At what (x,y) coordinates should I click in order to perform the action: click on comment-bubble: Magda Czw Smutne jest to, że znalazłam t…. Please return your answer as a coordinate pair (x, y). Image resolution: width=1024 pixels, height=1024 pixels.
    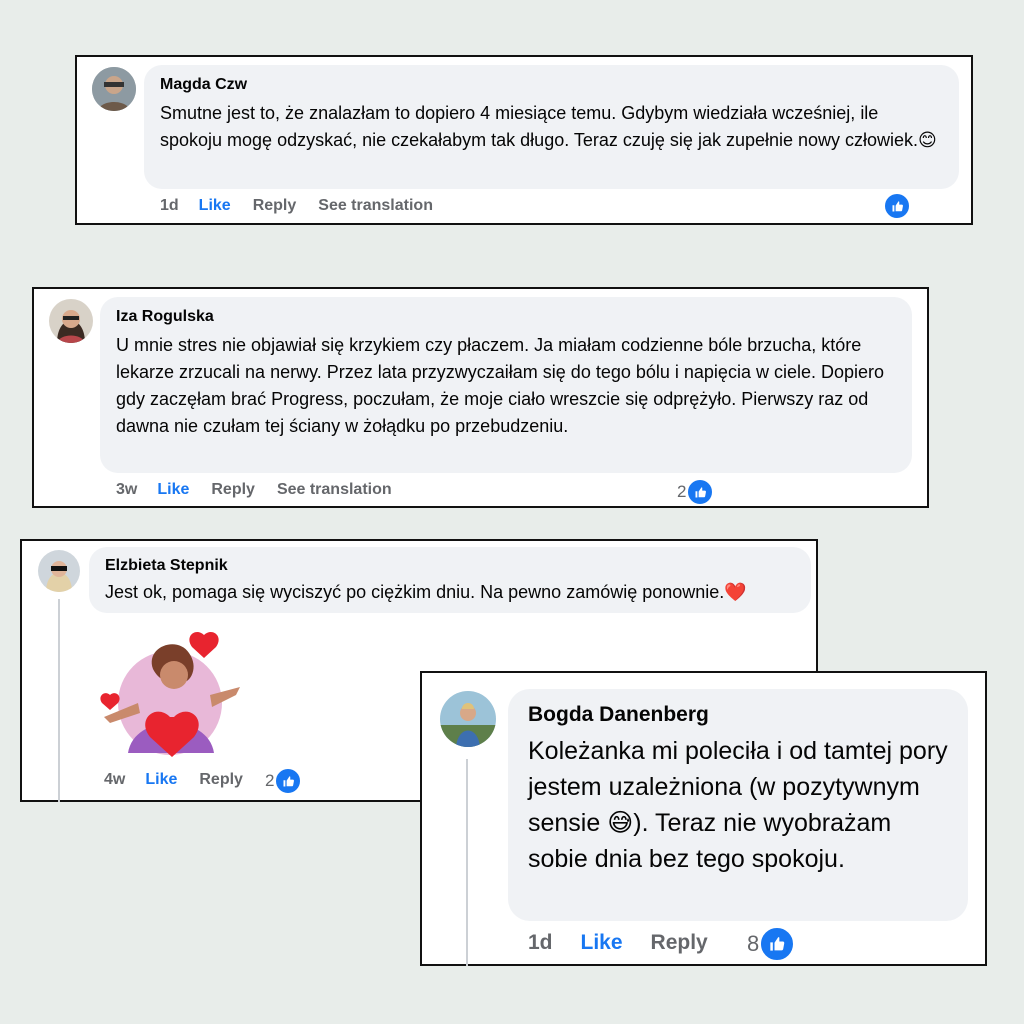
    Looking at the image, I should click on (551, 127).